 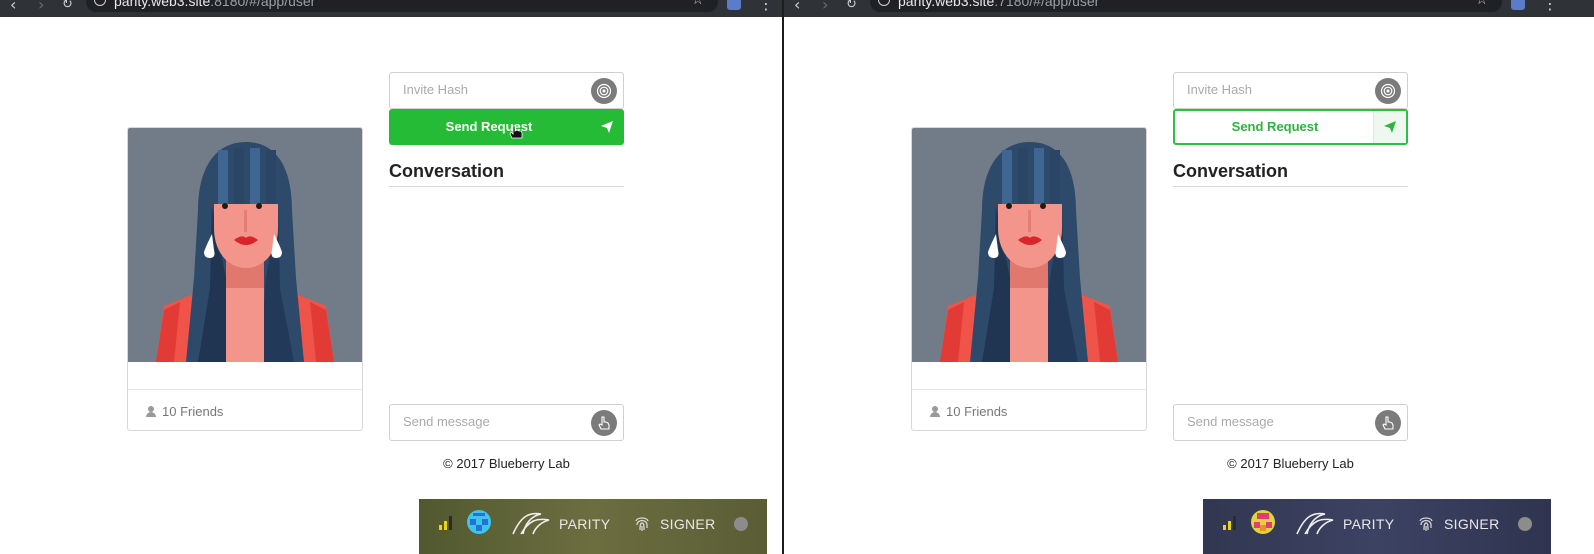 What do you see at coordinates (999, 4) in the screenshot?
I see `url-text: parity.web3.site:7180/#/app/user` at bounding box center [999, 4].